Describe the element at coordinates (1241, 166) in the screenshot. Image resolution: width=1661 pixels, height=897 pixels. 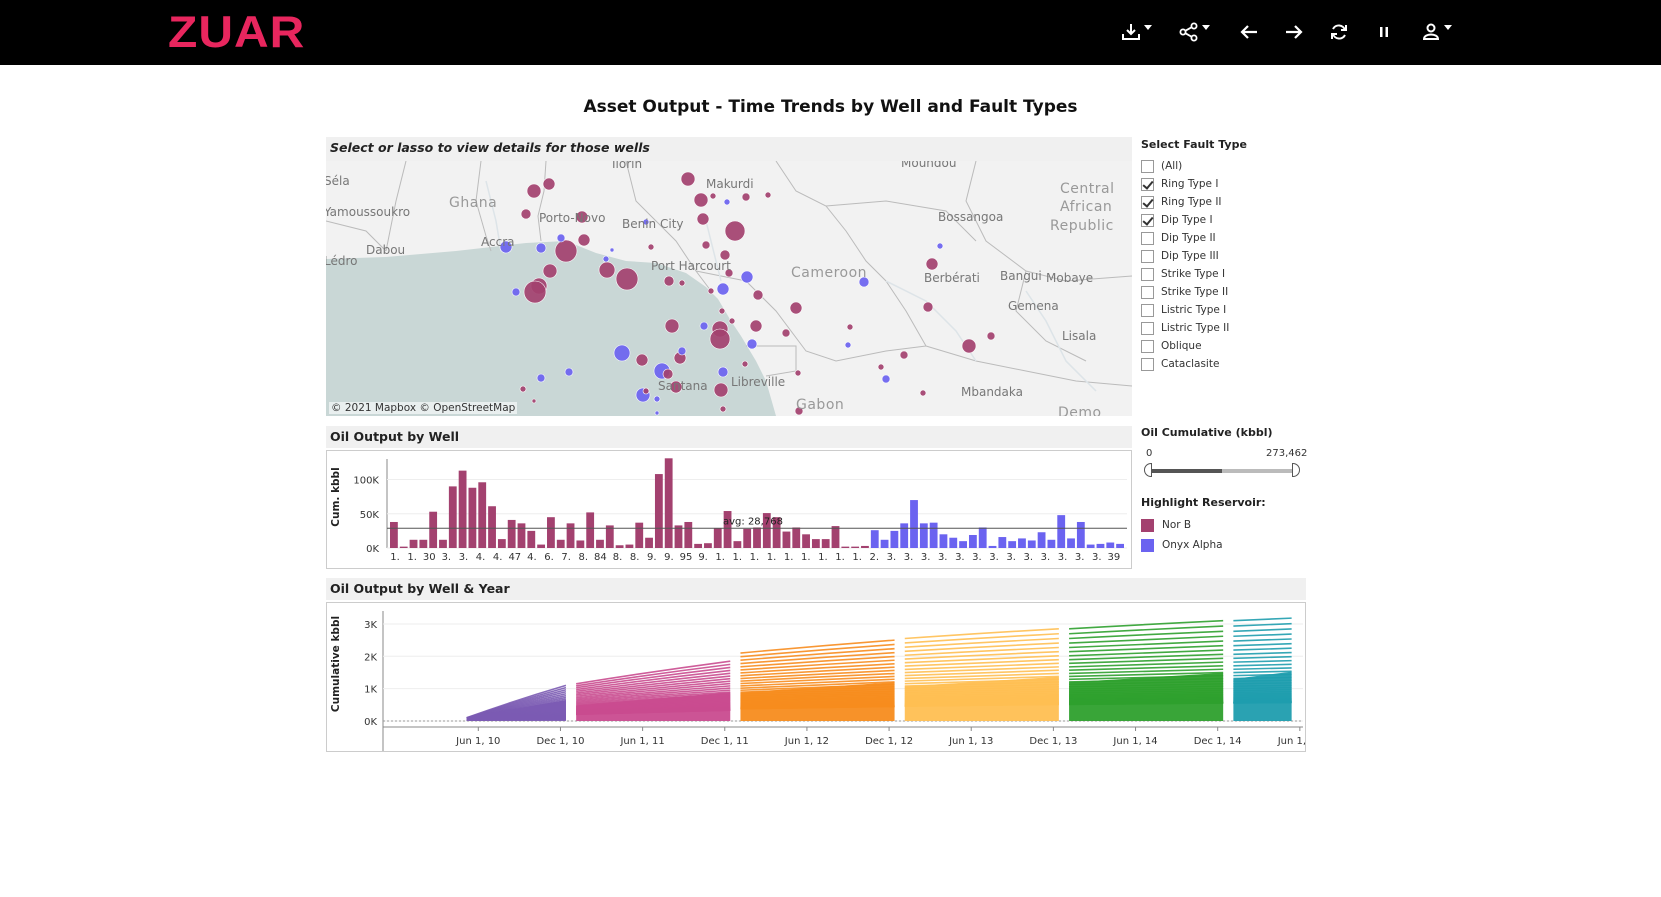
I see `fault-filter-item: (All)` at that location.